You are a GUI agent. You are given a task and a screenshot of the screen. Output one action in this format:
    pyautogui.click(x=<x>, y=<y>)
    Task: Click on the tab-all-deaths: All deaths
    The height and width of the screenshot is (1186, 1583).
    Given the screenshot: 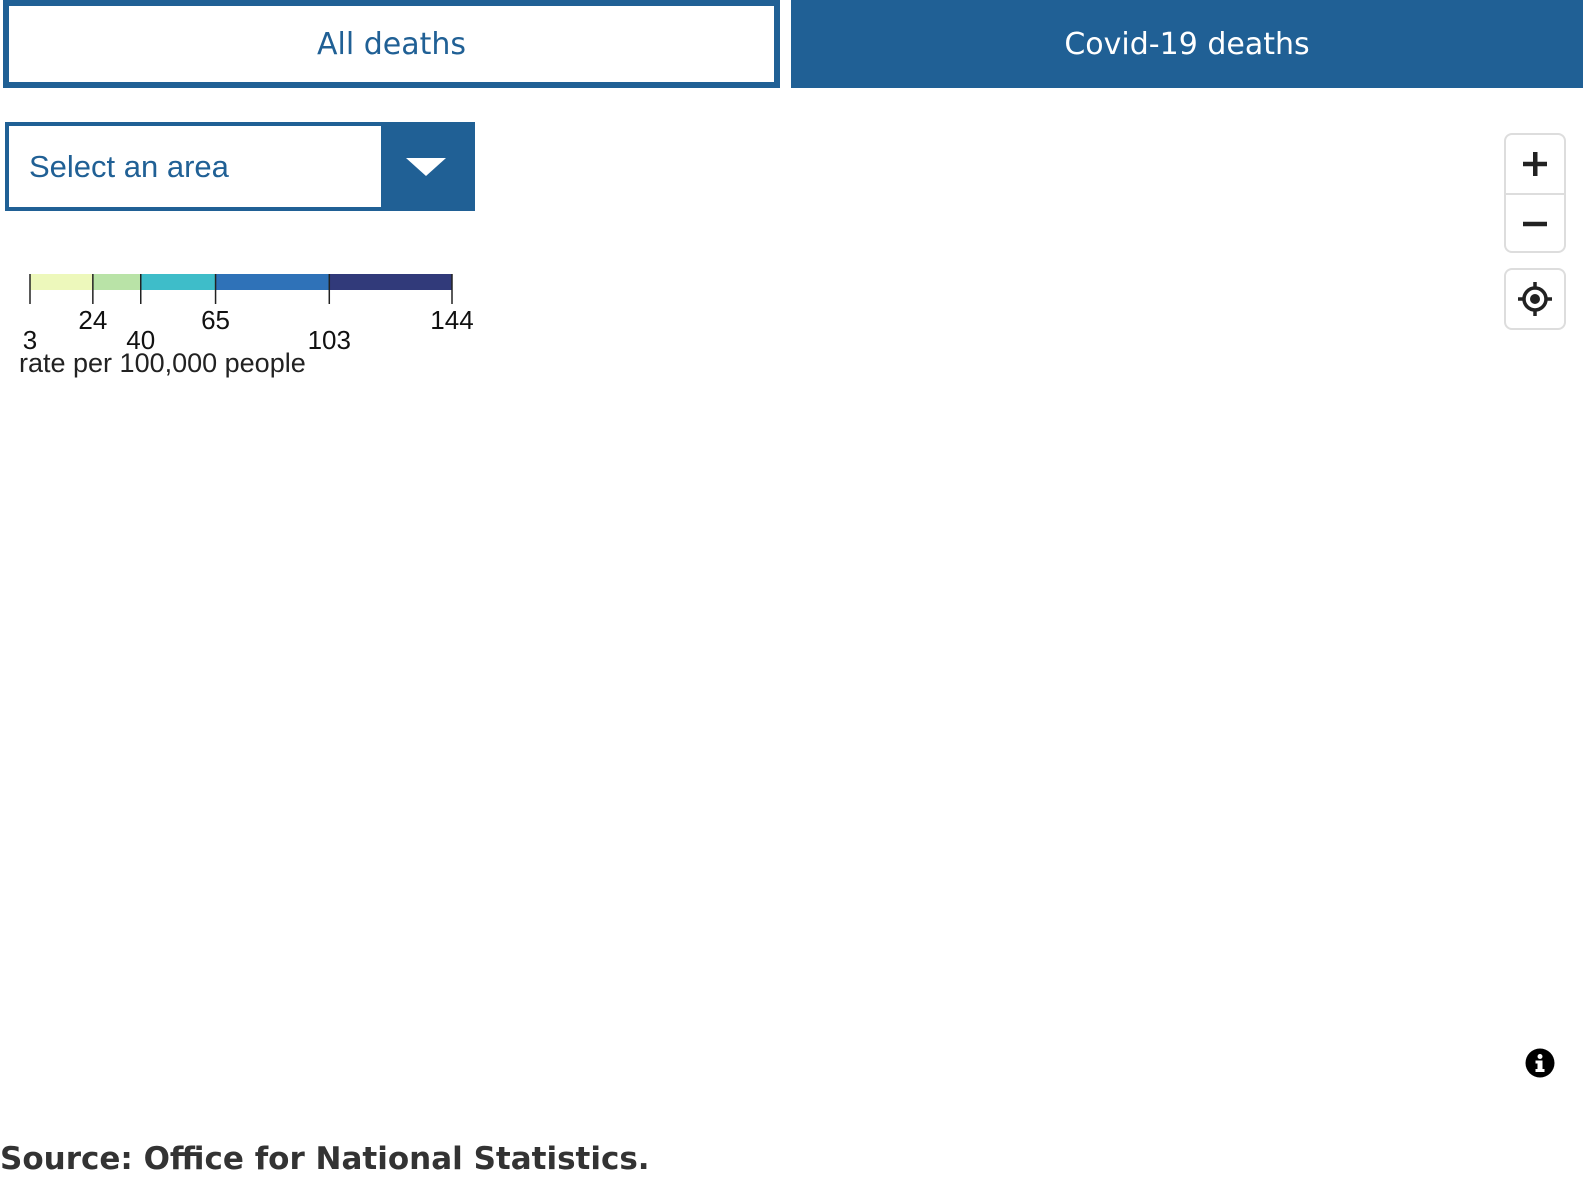 What is the action you would take?
    pyautogui.click(x=391, y=44)
    